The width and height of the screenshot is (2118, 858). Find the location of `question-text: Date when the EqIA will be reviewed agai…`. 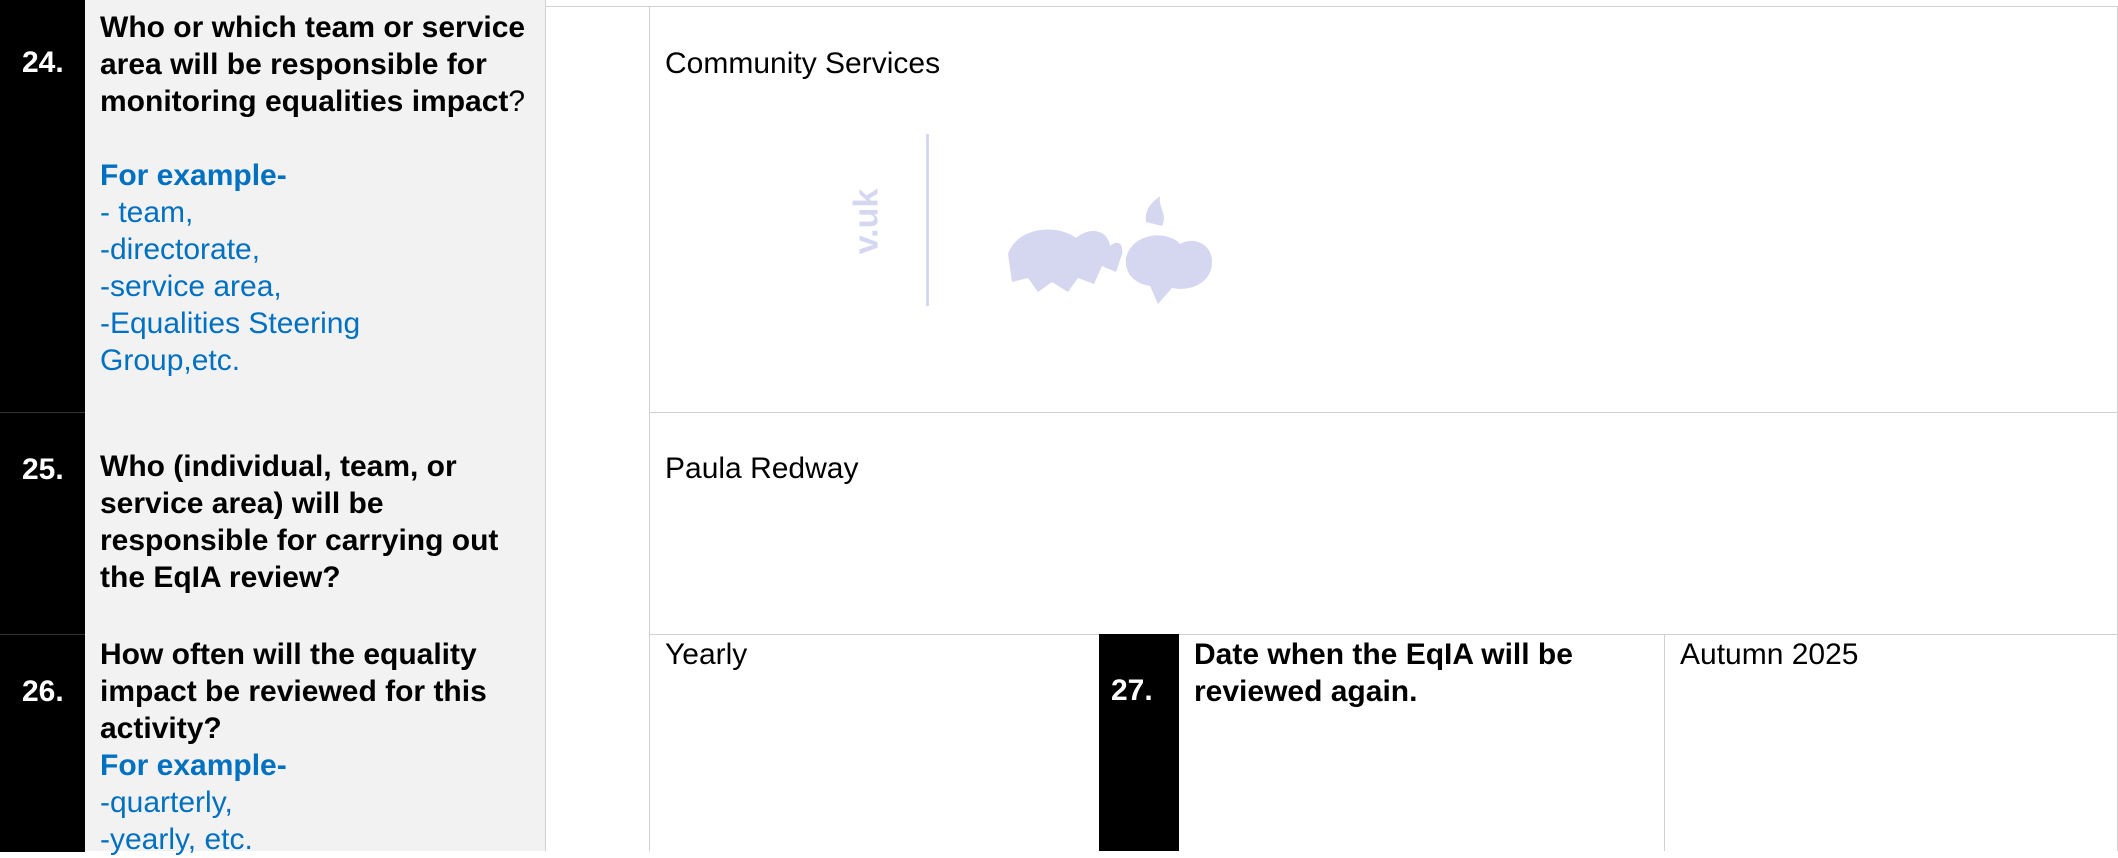

question-text: Date when the EqIA will be reviewed agai… is located at coordinates (1383, 673).